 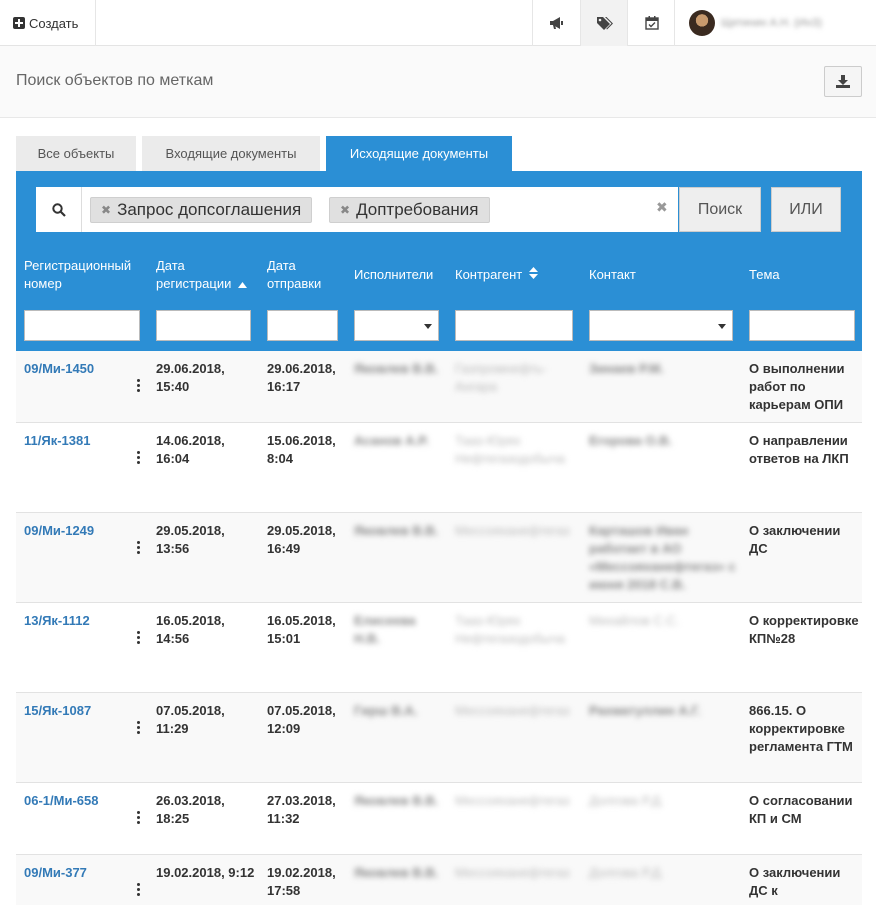 I want to click on cell-reg-date: 29.06.2018, 15:40, so click(x=190, y=377).